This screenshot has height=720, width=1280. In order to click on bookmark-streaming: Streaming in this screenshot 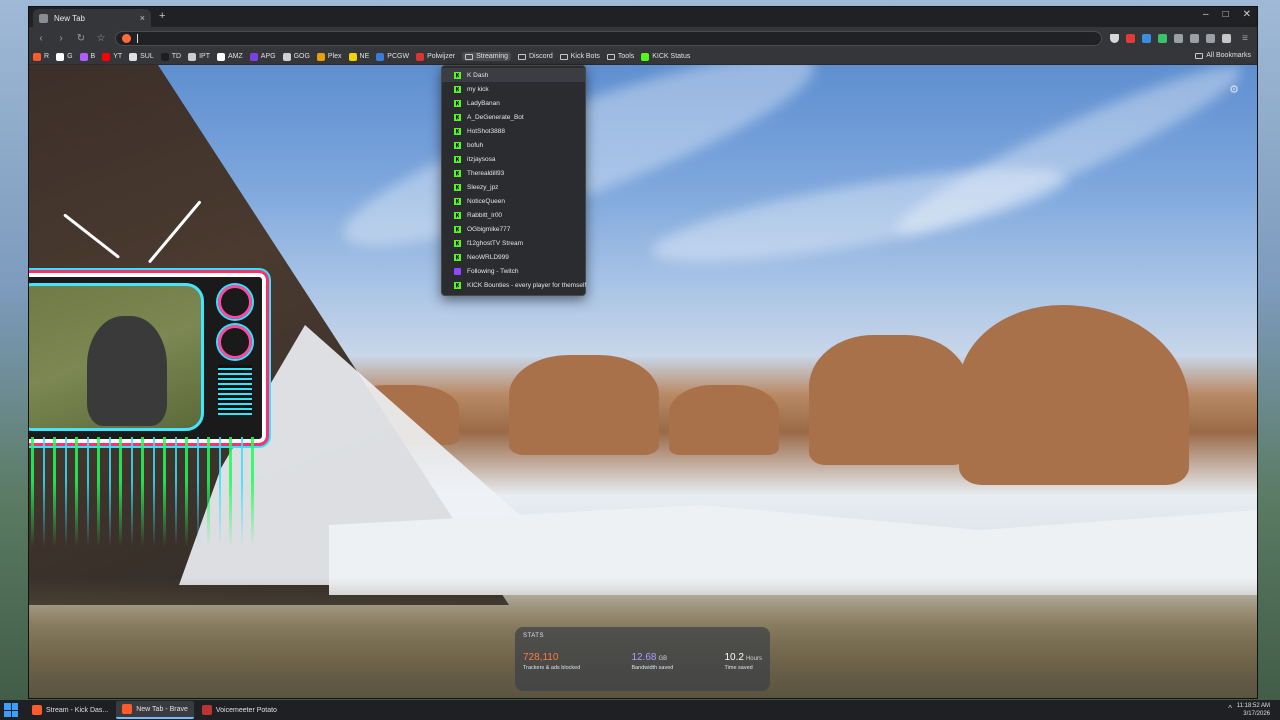, I will do `click(486, 56)`.